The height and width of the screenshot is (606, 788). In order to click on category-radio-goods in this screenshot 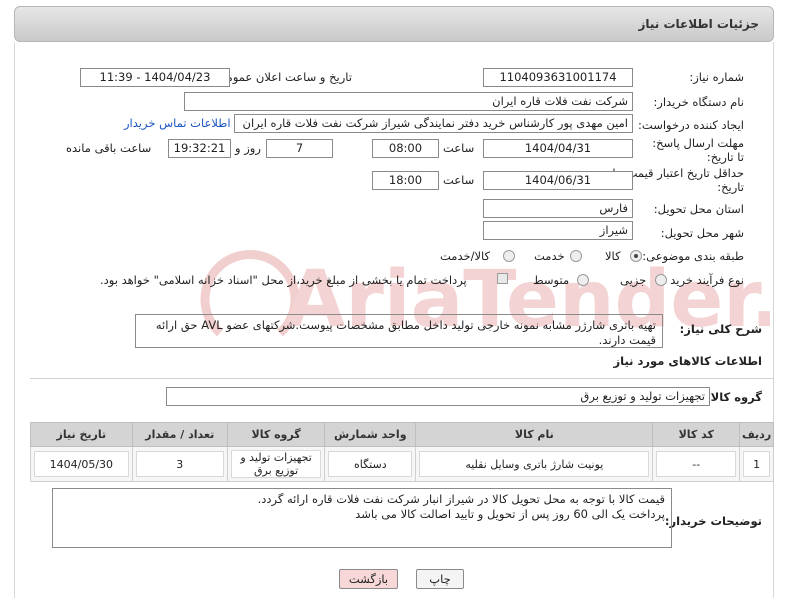, I will do `click(636, 256)`.